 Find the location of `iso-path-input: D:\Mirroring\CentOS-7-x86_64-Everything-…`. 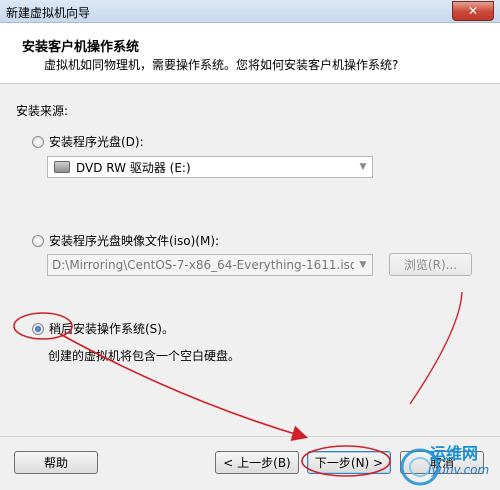

iso-path-input: D:\Mirroring\CentOS-7-x86_64-Everything-… is located at coordinates (210, 265).